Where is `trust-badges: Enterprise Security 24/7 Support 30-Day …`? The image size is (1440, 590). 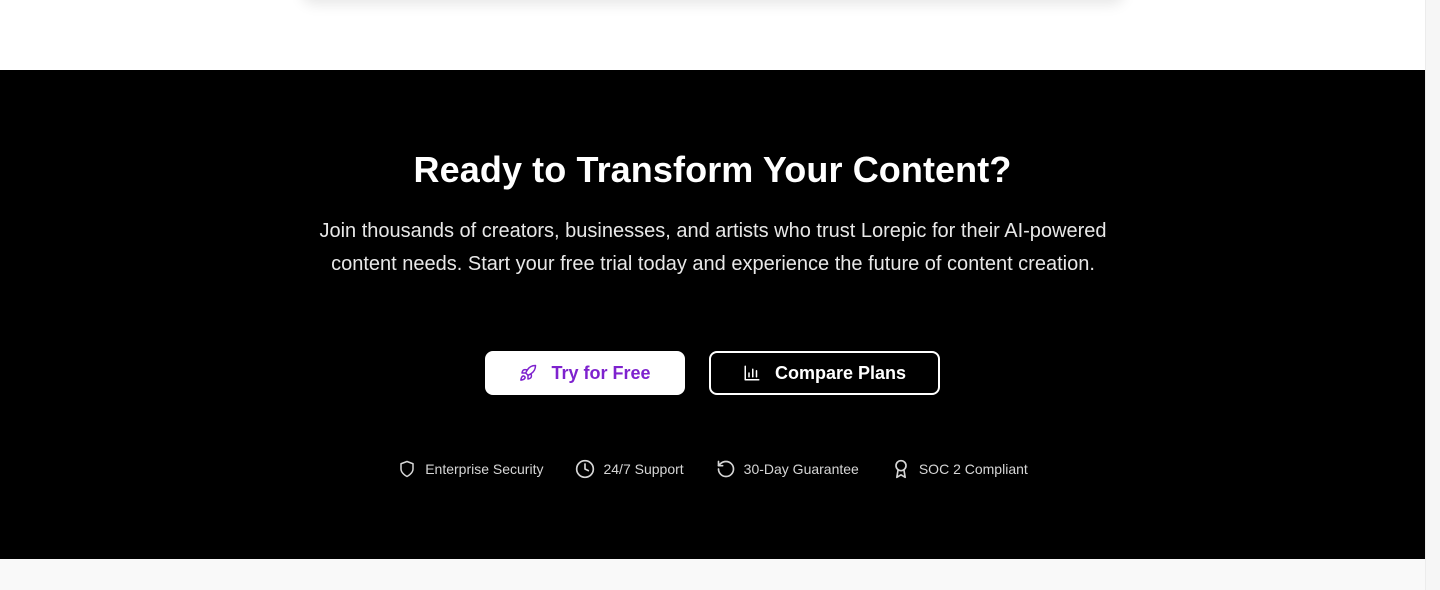
trust-badges: Enterprise Security 24/7 Support 30-Day … is located at coordinates (712, 469).